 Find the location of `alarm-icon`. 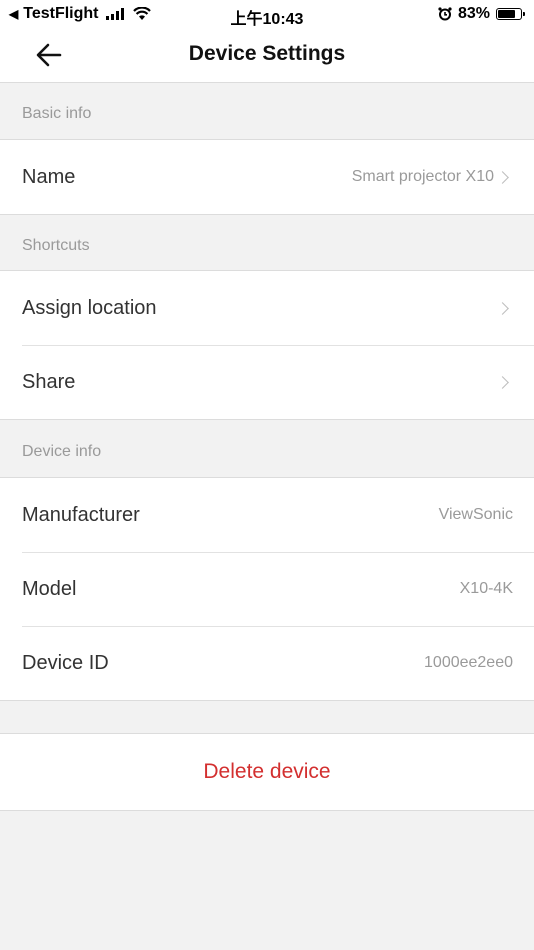

alarm-icon is located at coordinates (445, 14).